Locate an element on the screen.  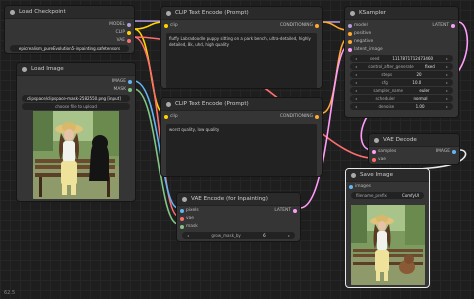
output-vae: VAE is located at coordinates (69, 41).